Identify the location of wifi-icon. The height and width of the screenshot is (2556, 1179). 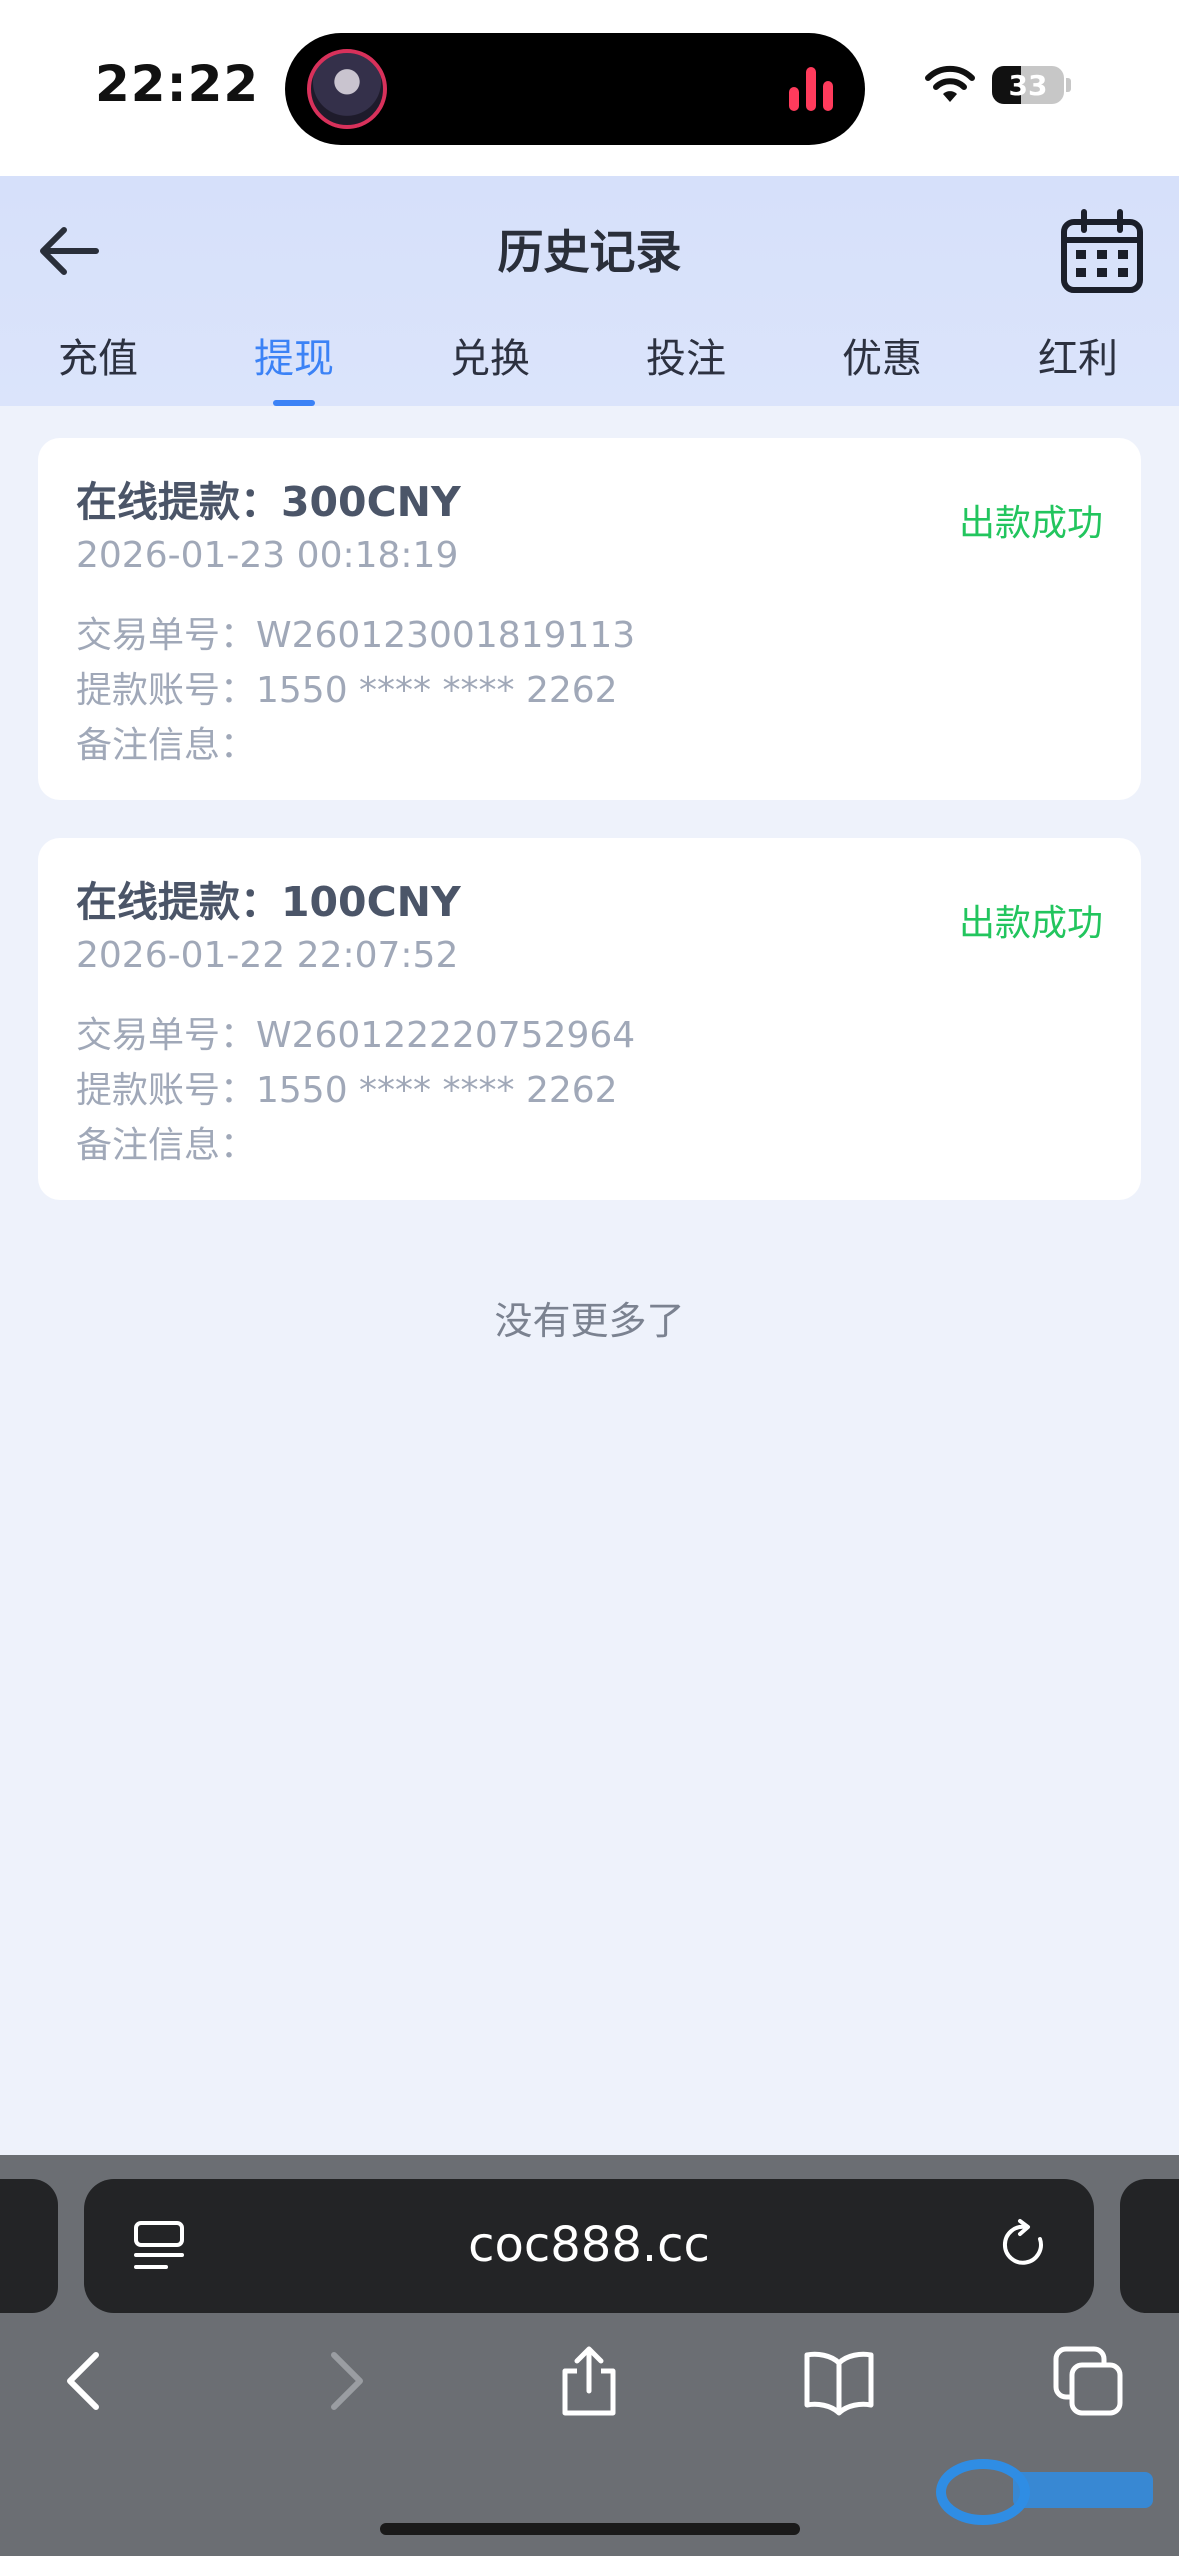
(950, 83).